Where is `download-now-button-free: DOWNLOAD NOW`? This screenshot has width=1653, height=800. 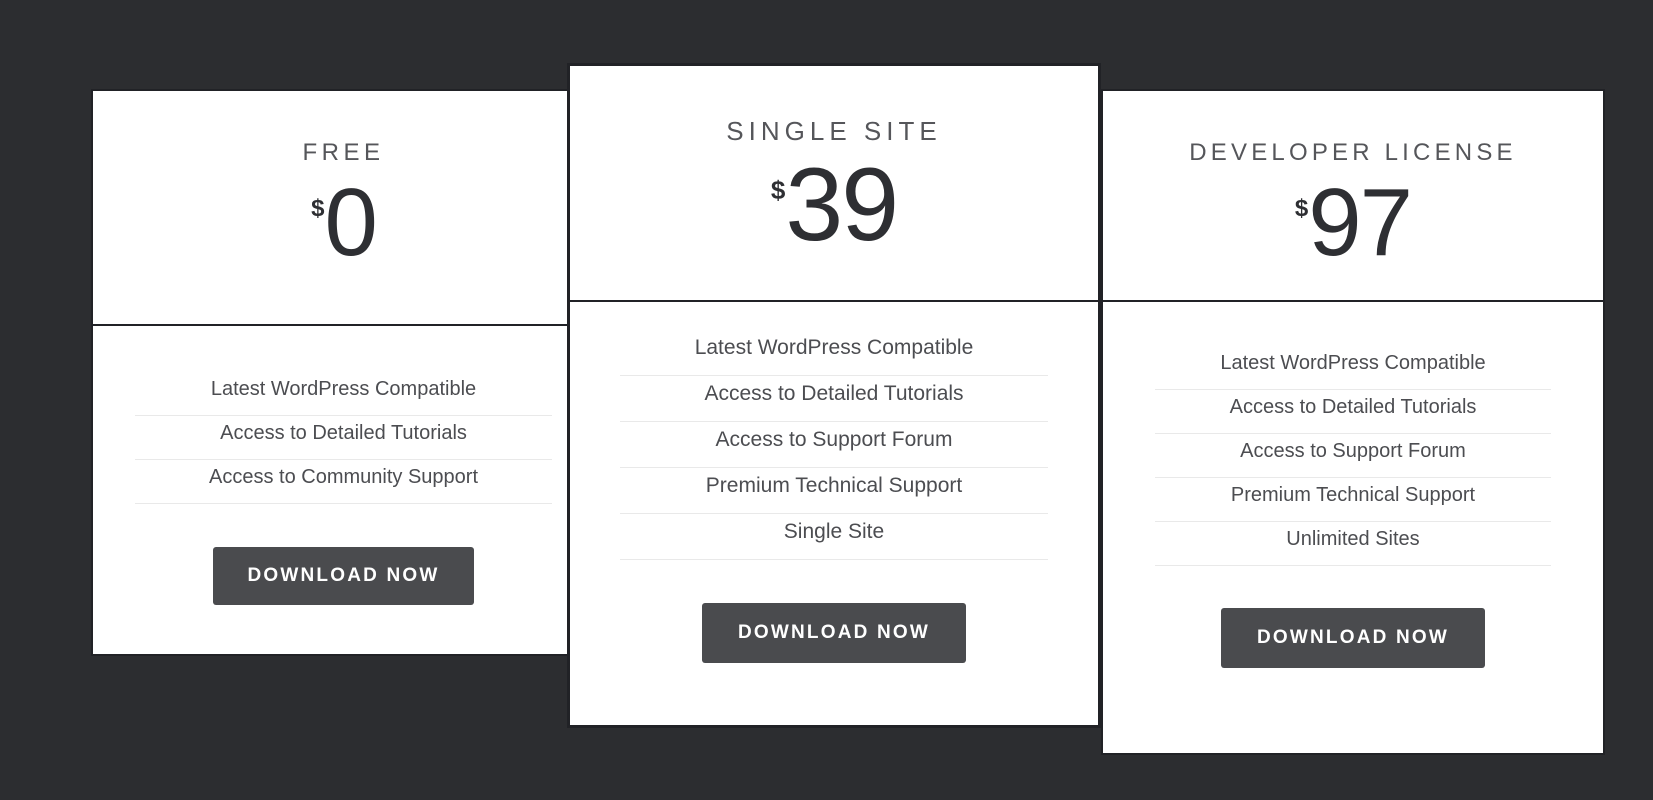 download-now-button-free: DOWNLOAD NOW is located at coordinates (343, 576).